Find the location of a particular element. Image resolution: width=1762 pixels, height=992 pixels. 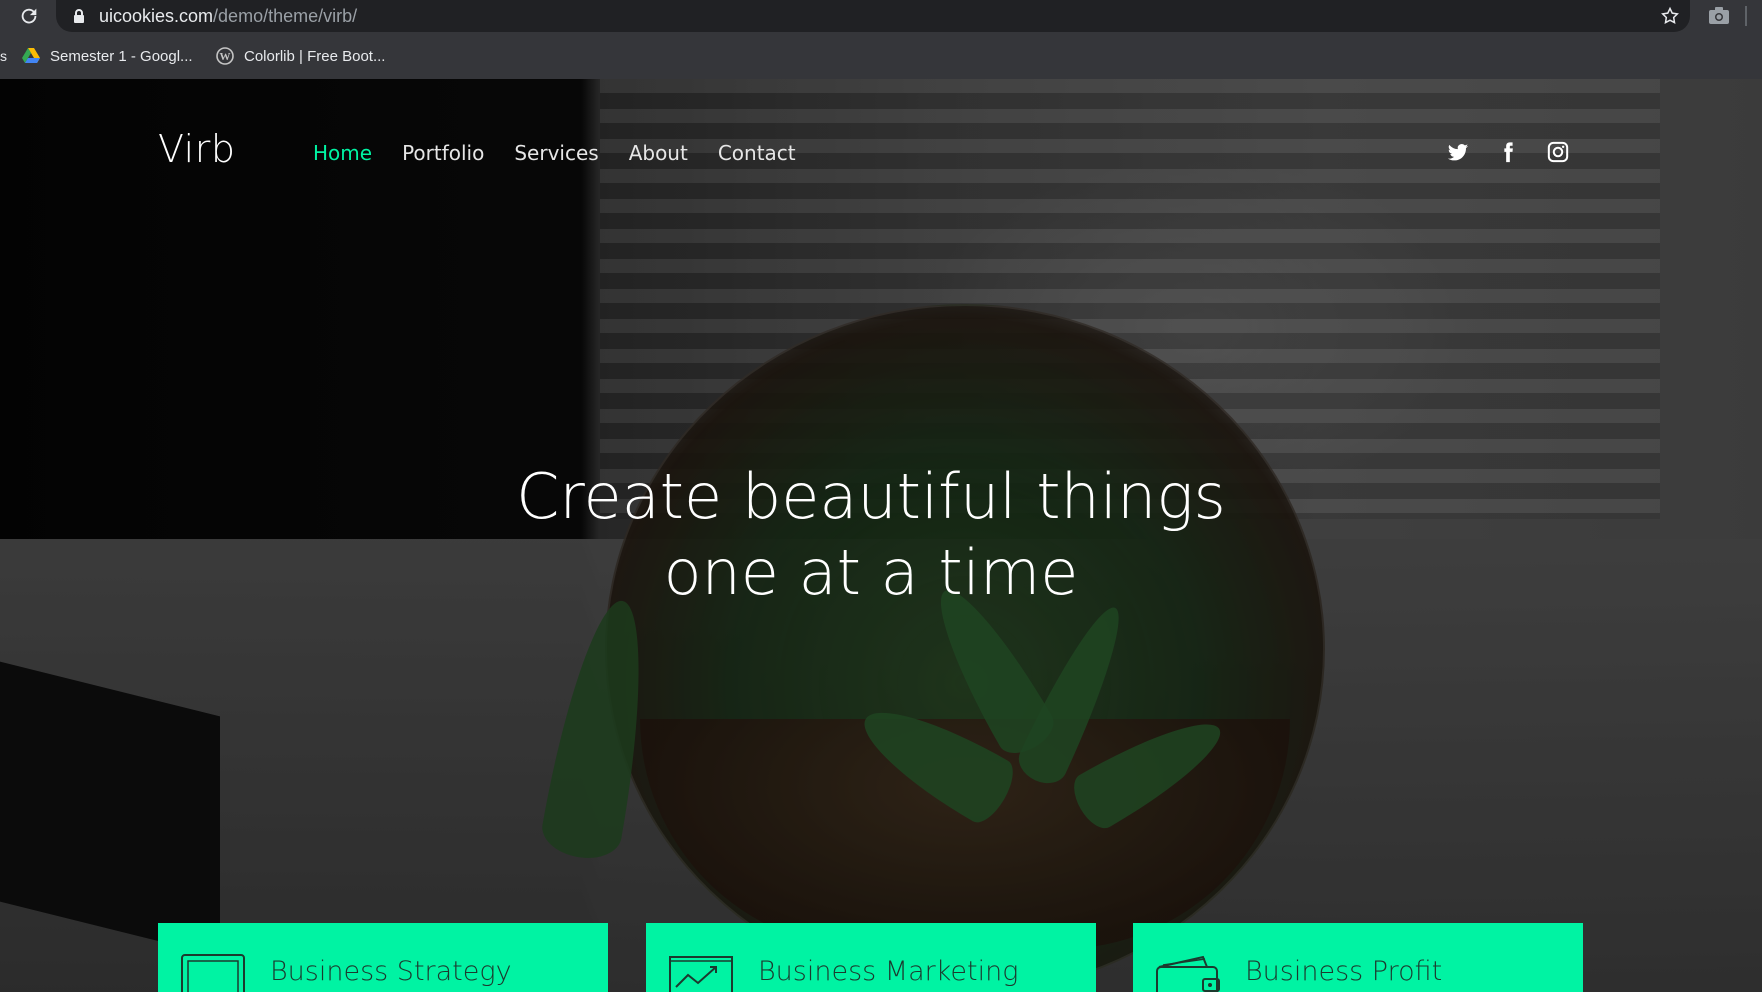

card-title: Business Profit is located at coordinates (1344, 971).